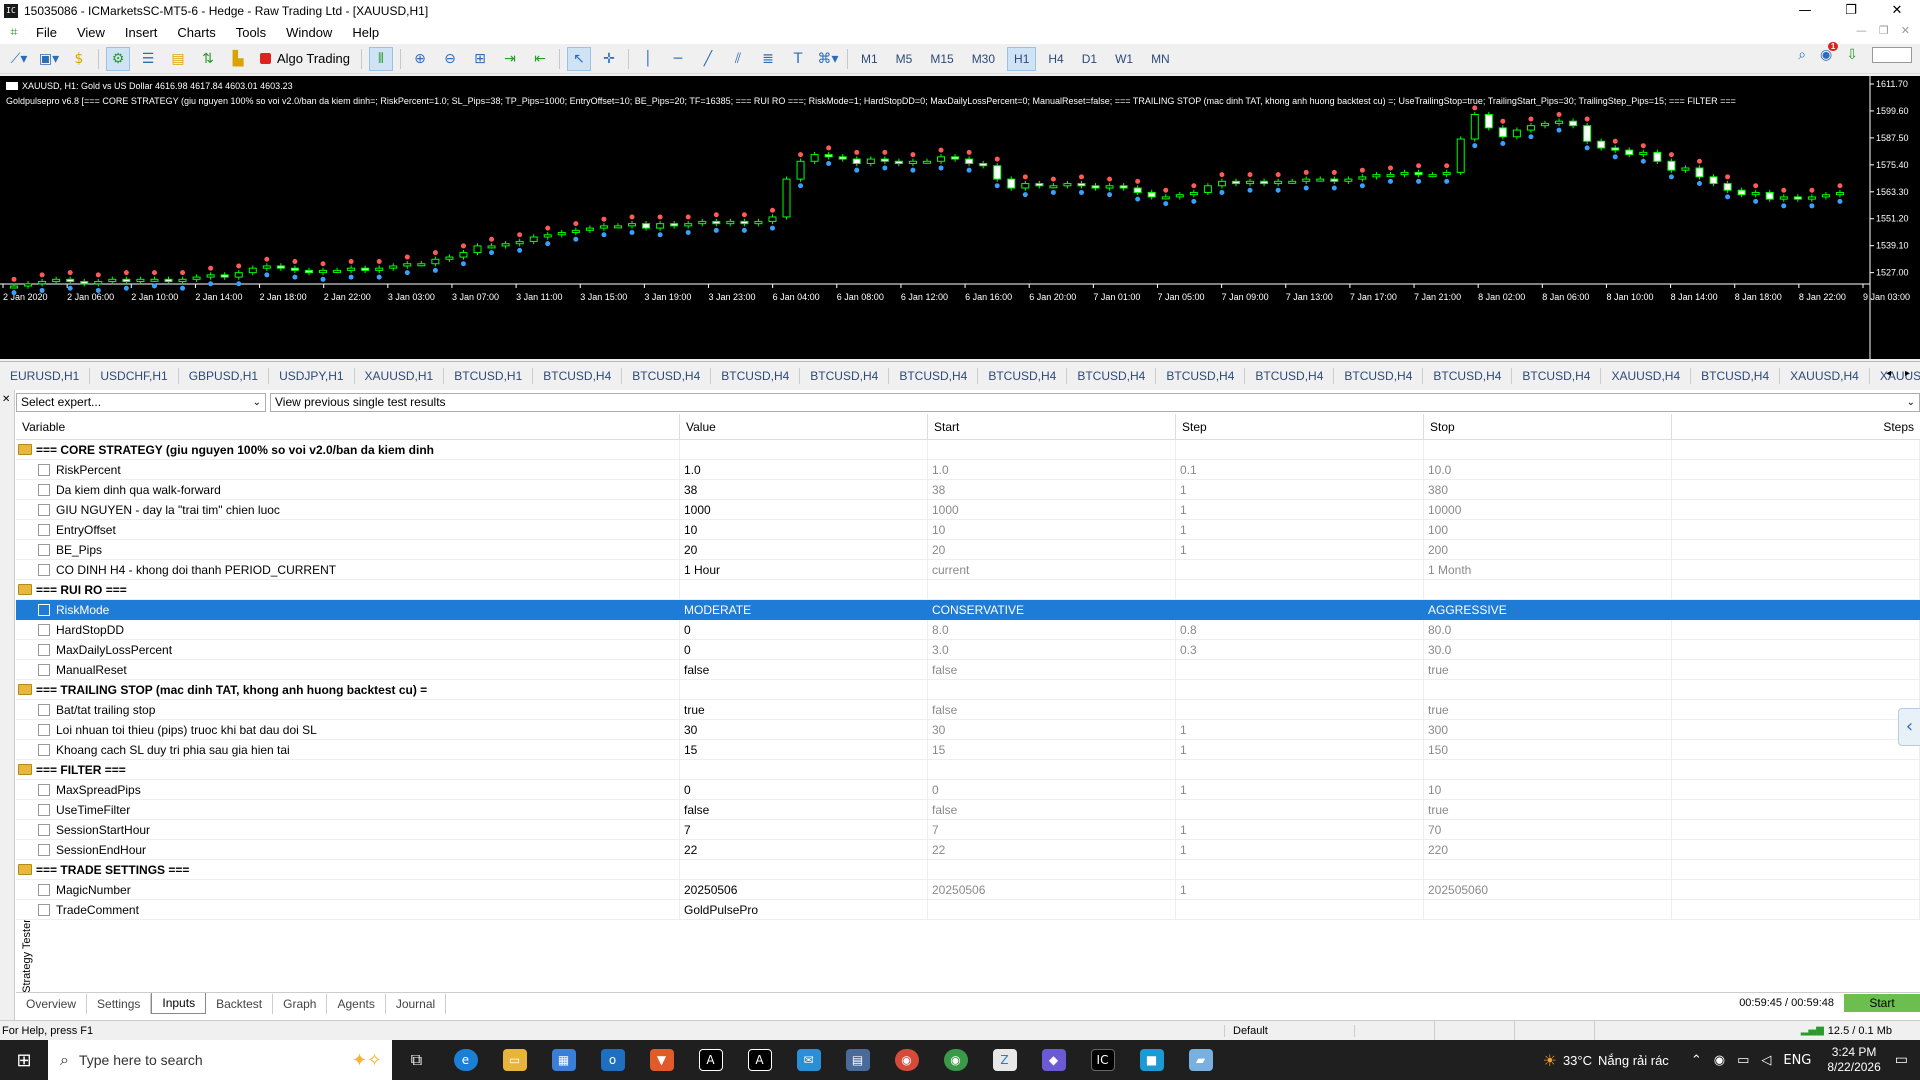  Describe the element at coordinates (1052, 569) in the screenshot. I see `parameter-start: current` at that location.